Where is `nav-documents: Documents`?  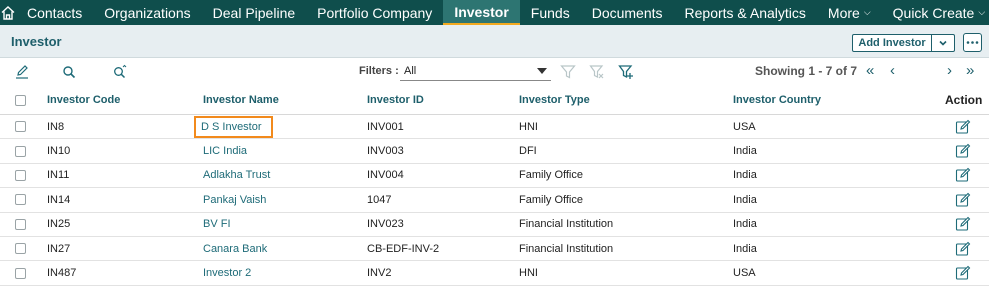
nav-documents: Documents is located at coordinates (627, 12).